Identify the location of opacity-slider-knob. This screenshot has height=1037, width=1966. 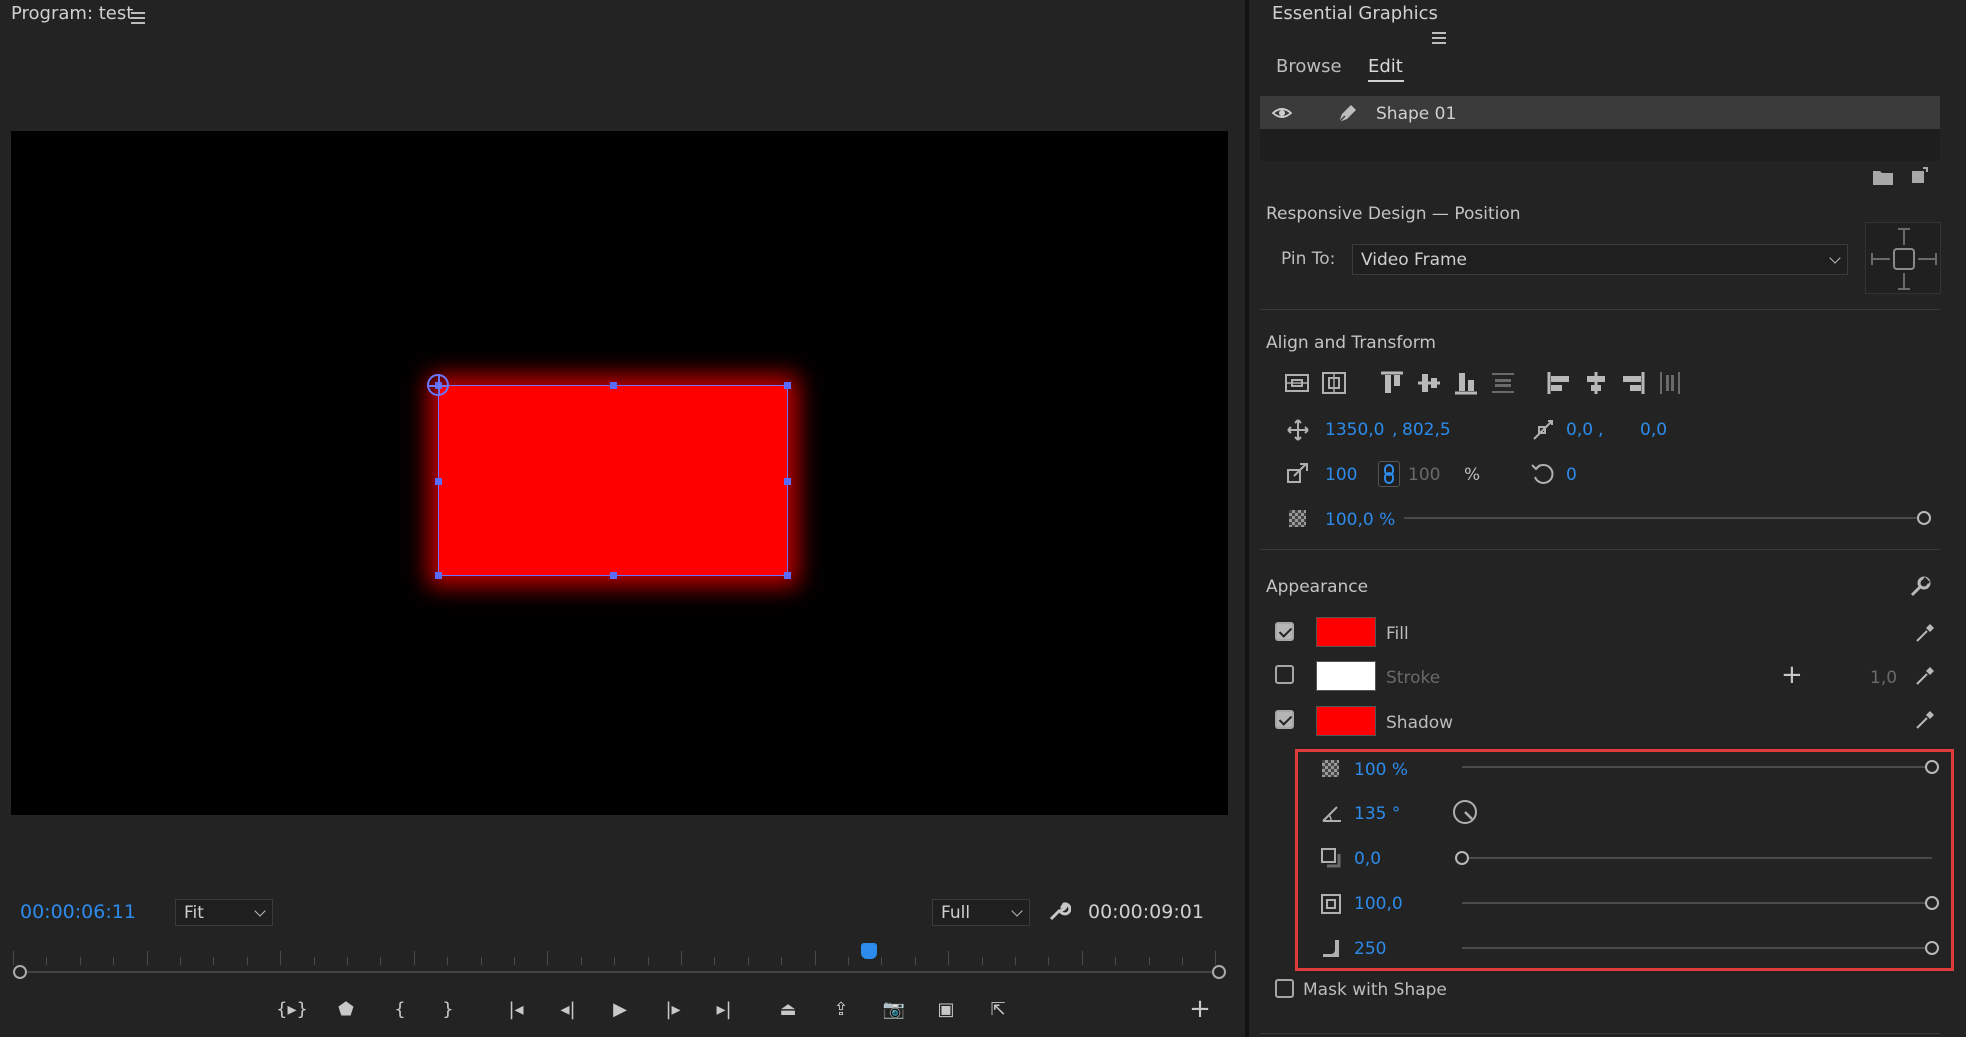
(1924, 518).